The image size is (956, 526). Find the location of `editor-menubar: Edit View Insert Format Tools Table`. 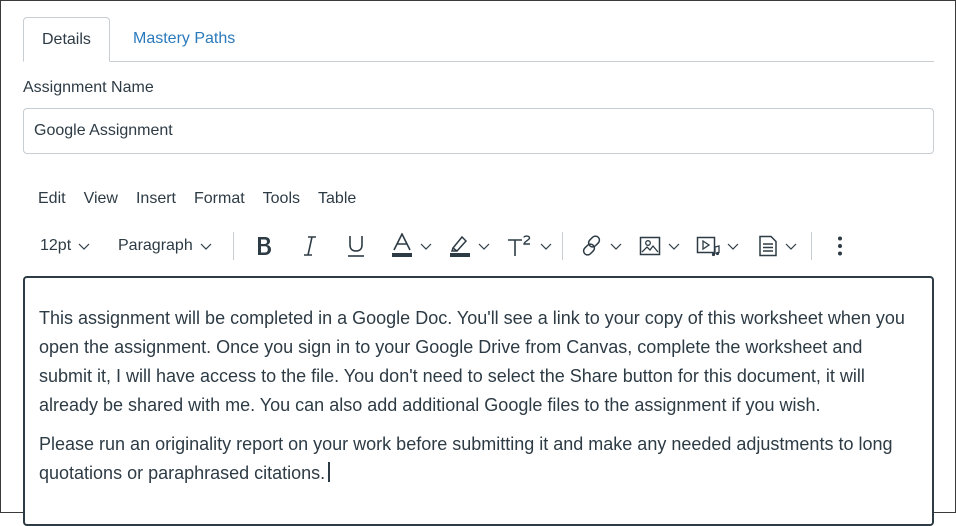

editor-menubar: Edit View Insert Format Tools Table is located at coordinates (197, 199).